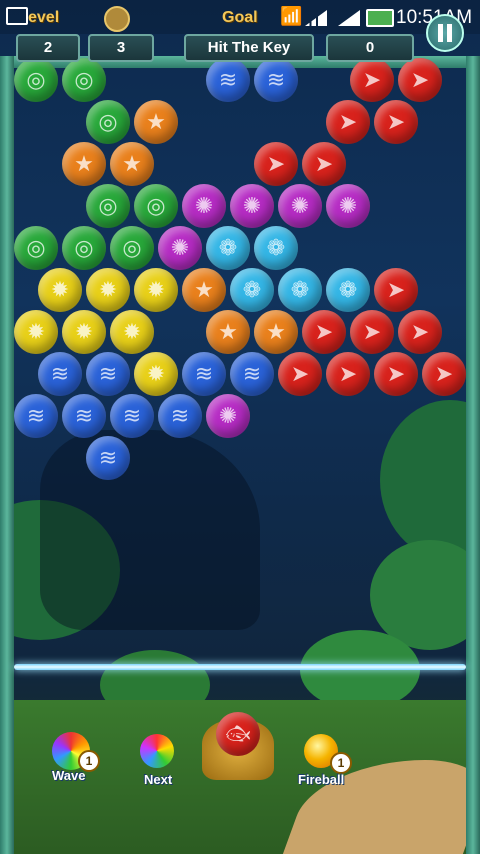  Describe the element at coordinates (291, 16) in the screenshot. I see `wifi-icon: 📶` at that location.